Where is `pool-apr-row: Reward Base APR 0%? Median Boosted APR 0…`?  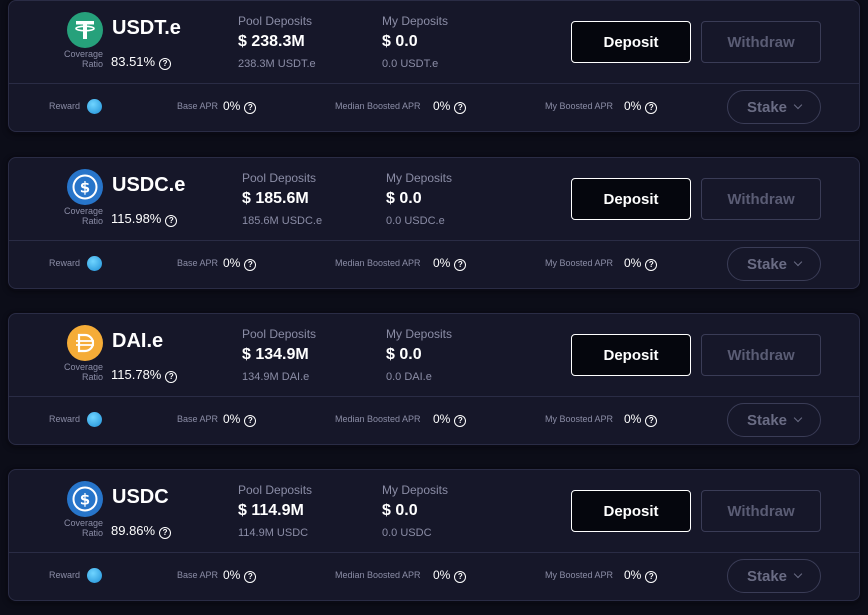
pool-apr-row: Reward Base APR 0%? Median Boosted APR 0… is located at coordinates (434, 108).